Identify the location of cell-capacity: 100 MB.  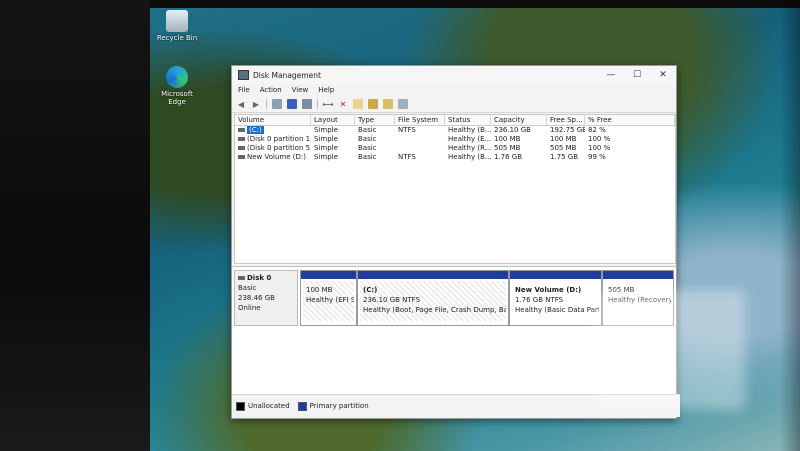
(507, 139).